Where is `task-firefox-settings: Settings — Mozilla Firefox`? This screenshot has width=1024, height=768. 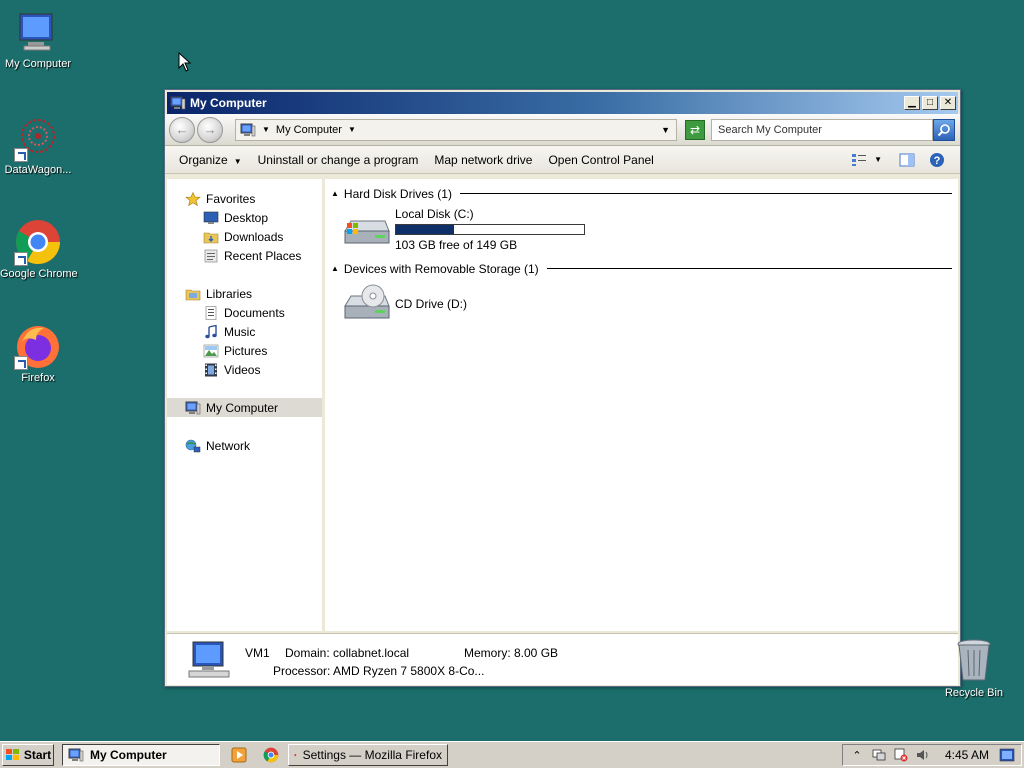 task-firefox-settings: Settings — Mozilla Firefox is located at coordinates (368, 755).